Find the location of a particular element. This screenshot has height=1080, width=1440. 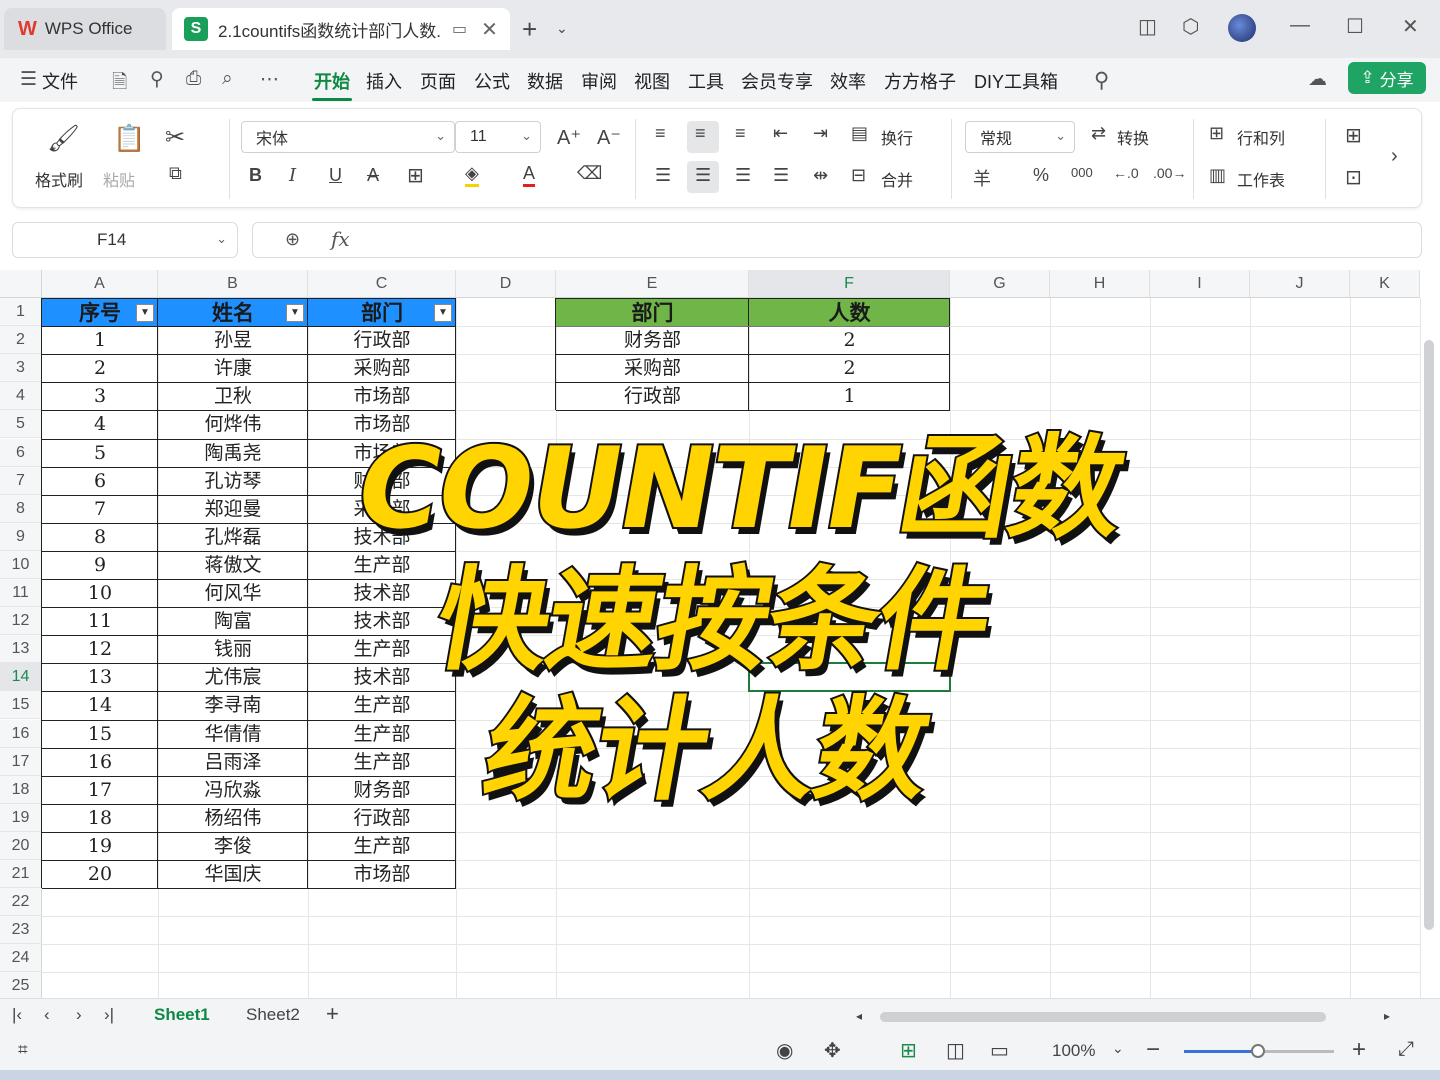

fill-color-icon: ◈ is located at coordinates (472, 175).